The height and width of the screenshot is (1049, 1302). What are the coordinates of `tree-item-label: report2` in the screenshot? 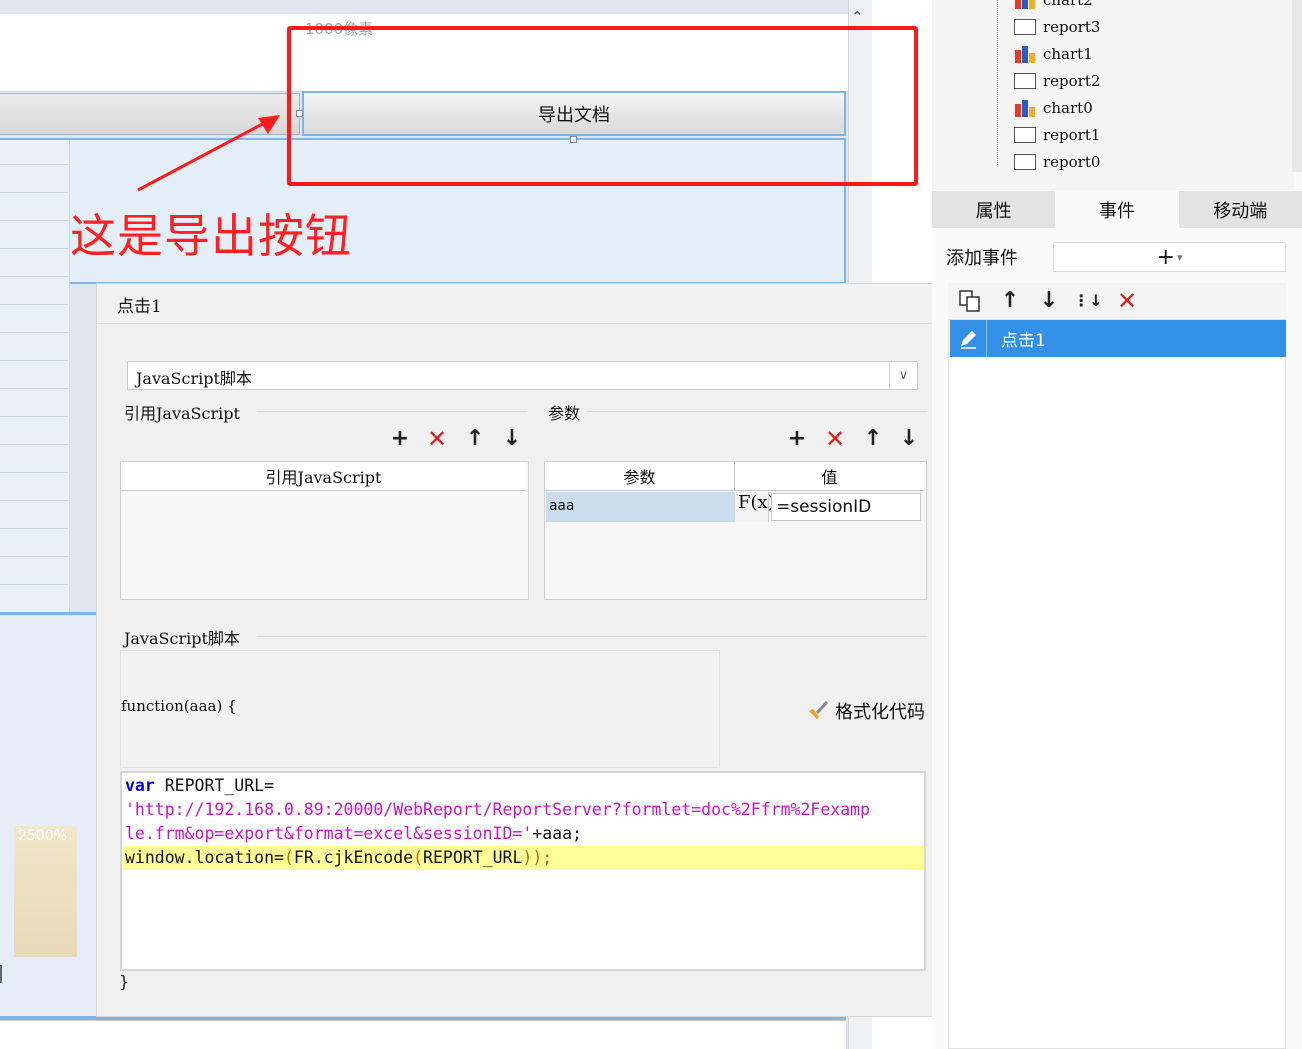 It's located at (1072, 81).